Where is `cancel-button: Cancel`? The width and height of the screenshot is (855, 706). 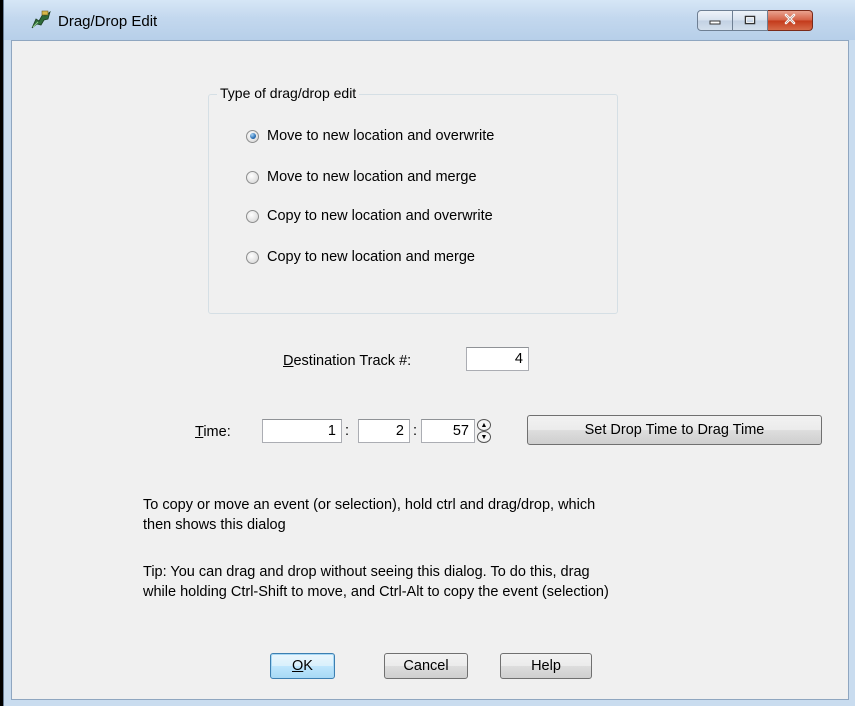
cancel-button: Cancel is located at coordinates (426, 666).